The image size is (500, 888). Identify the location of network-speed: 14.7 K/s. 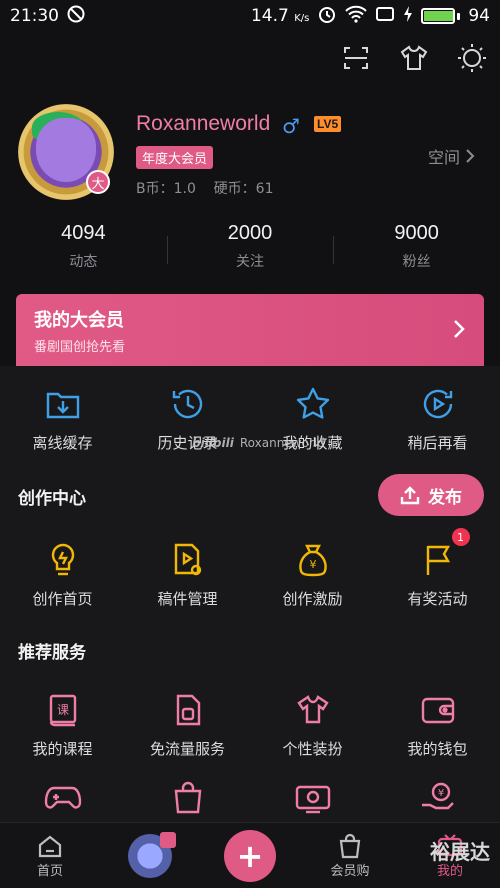
(280, 16).